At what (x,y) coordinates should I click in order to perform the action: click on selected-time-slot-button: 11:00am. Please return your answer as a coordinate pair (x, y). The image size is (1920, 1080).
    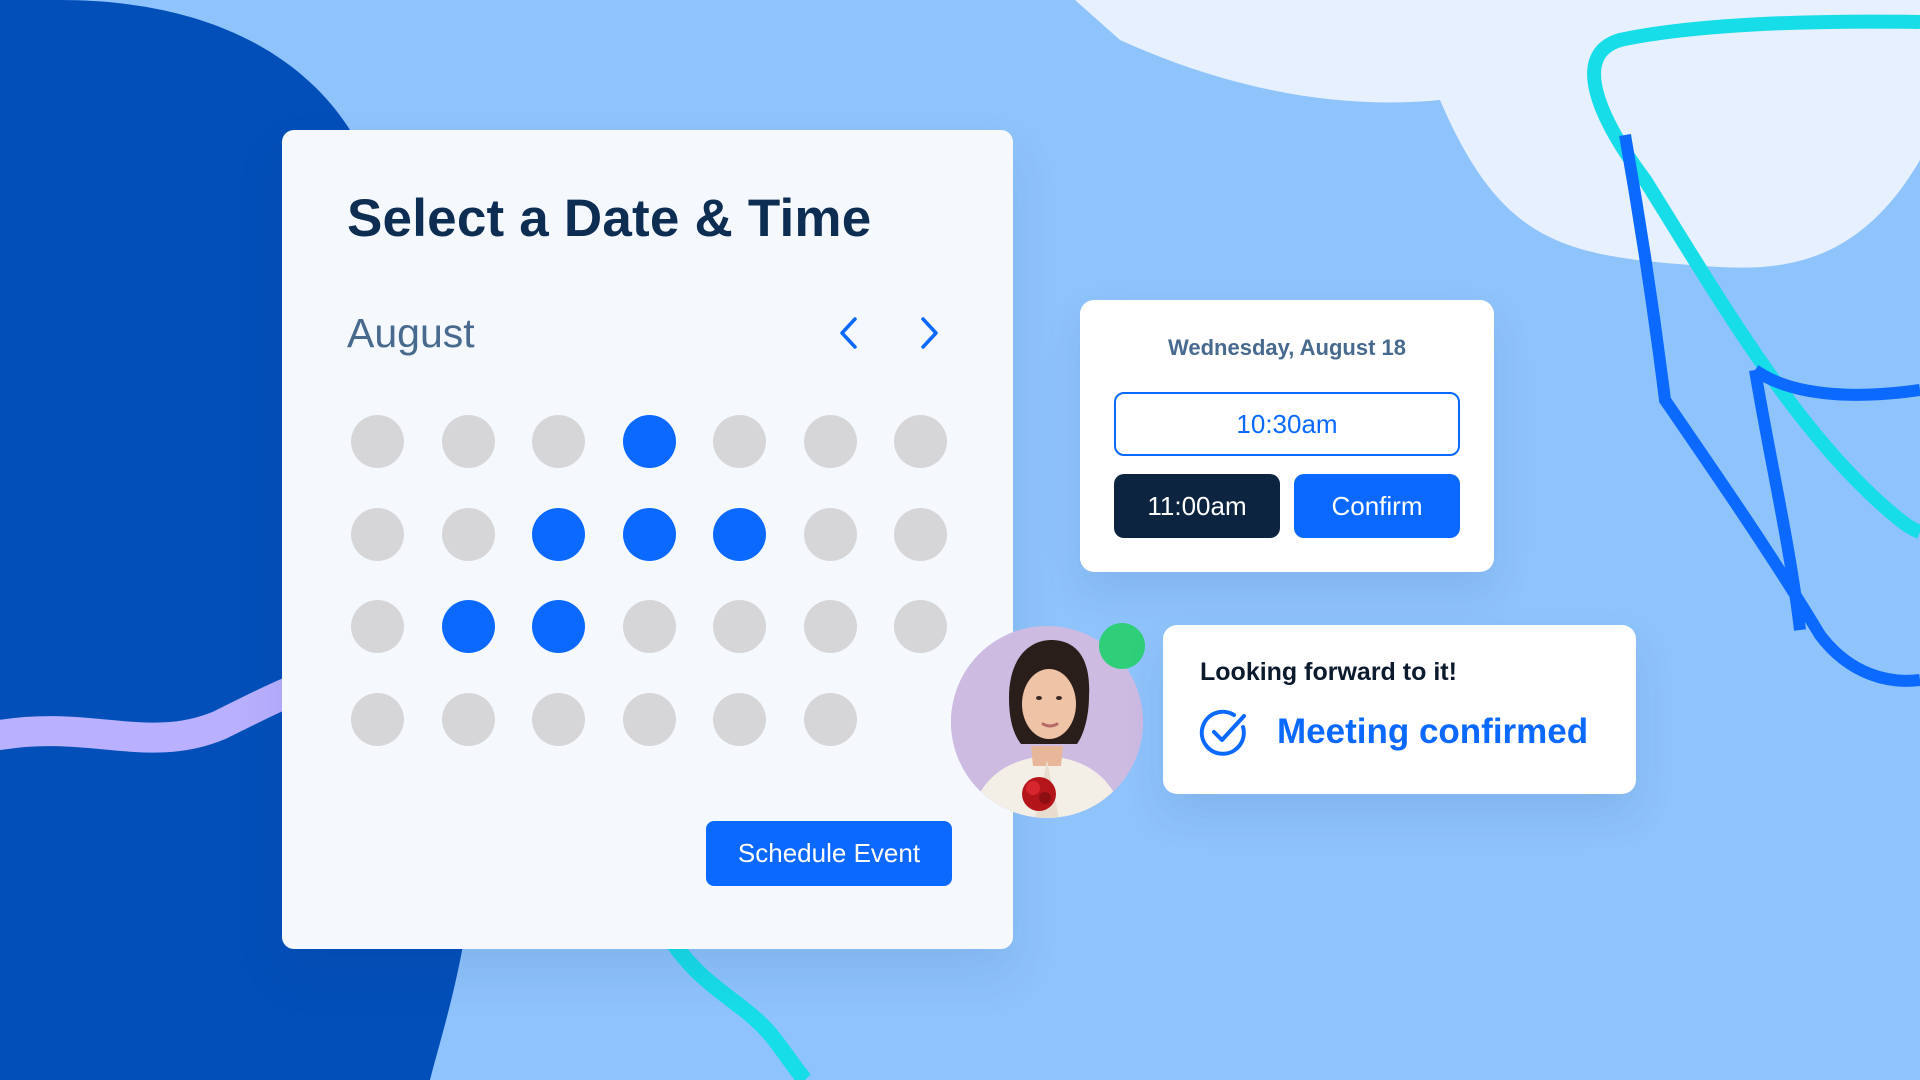
    Looking at the image, I should click on (1197, 506).